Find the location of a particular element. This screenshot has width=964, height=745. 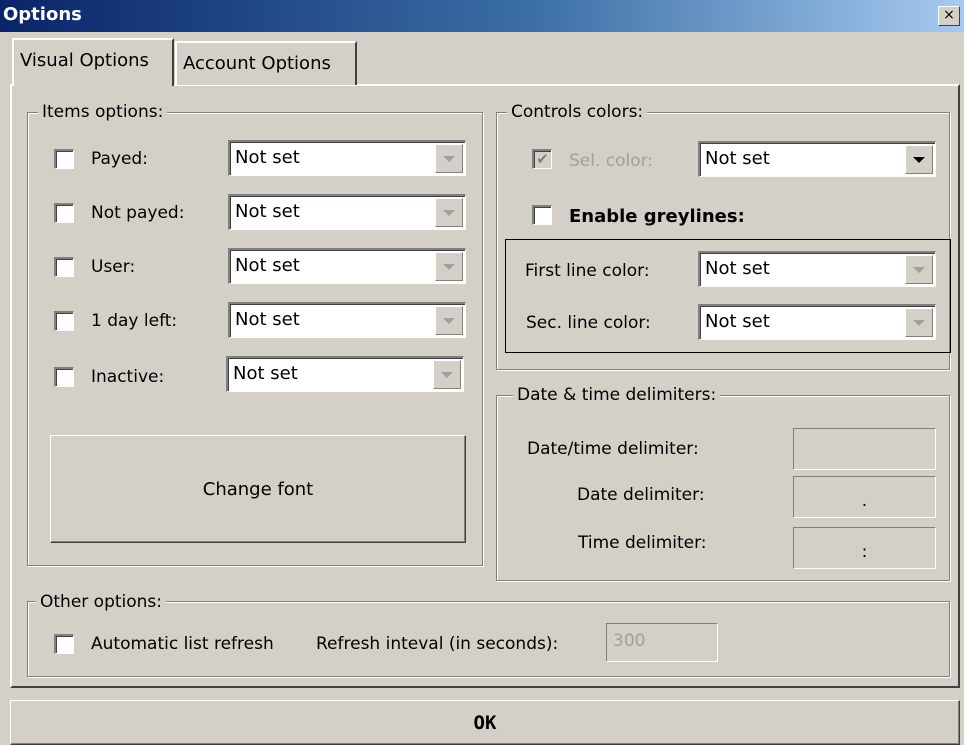

one-day-left-dropdown-button is located at coordinates (449, 320).